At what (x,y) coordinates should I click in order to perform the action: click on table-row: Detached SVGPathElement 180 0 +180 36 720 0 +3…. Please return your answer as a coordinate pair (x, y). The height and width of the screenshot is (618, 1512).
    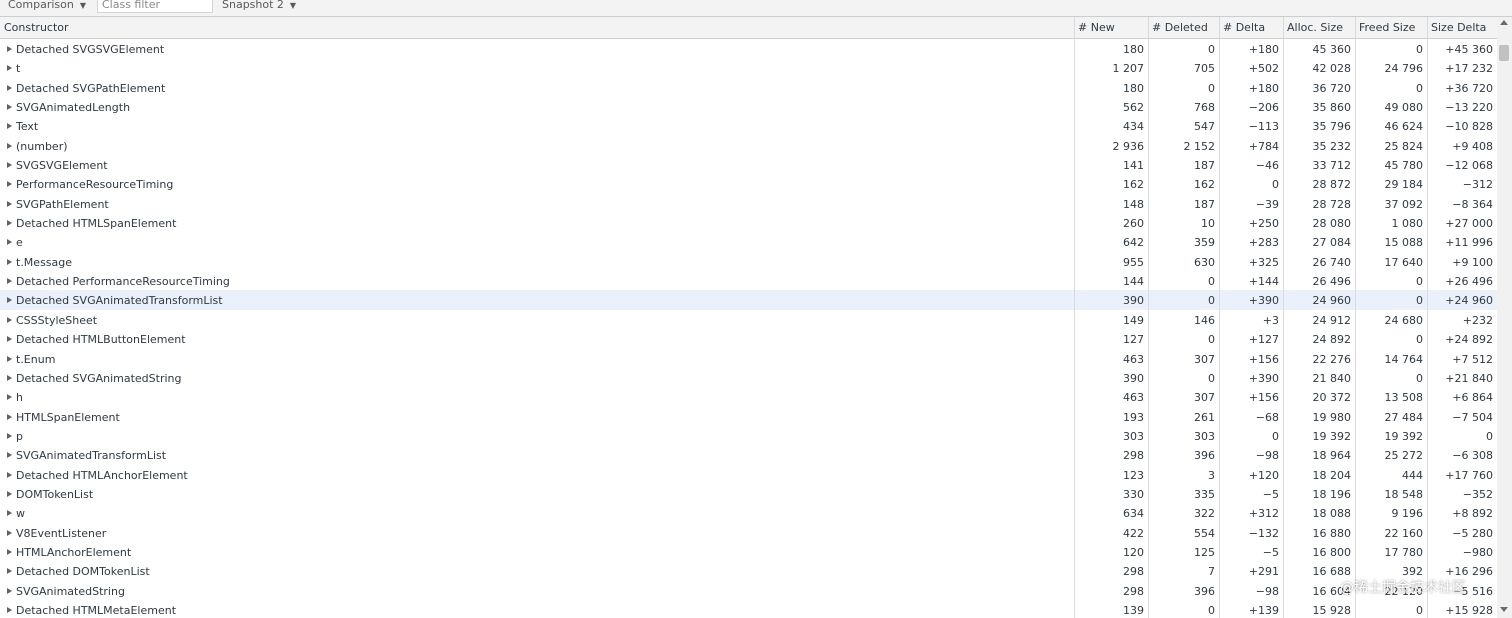
    Looking at the image, I should click on (748, 87).